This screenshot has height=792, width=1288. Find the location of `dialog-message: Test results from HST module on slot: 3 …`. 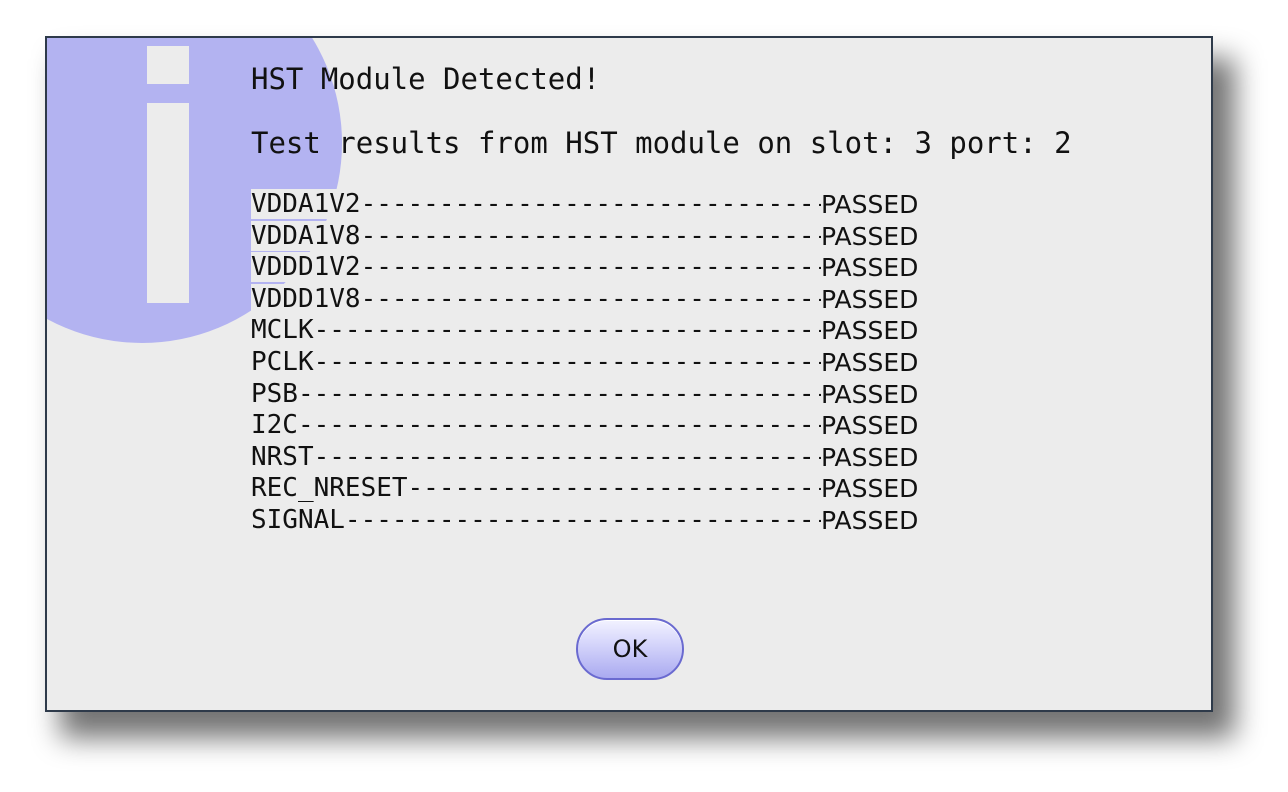

dialog-message: Test results from HST module on slot: 3 … is located at coordinates (661, 143).